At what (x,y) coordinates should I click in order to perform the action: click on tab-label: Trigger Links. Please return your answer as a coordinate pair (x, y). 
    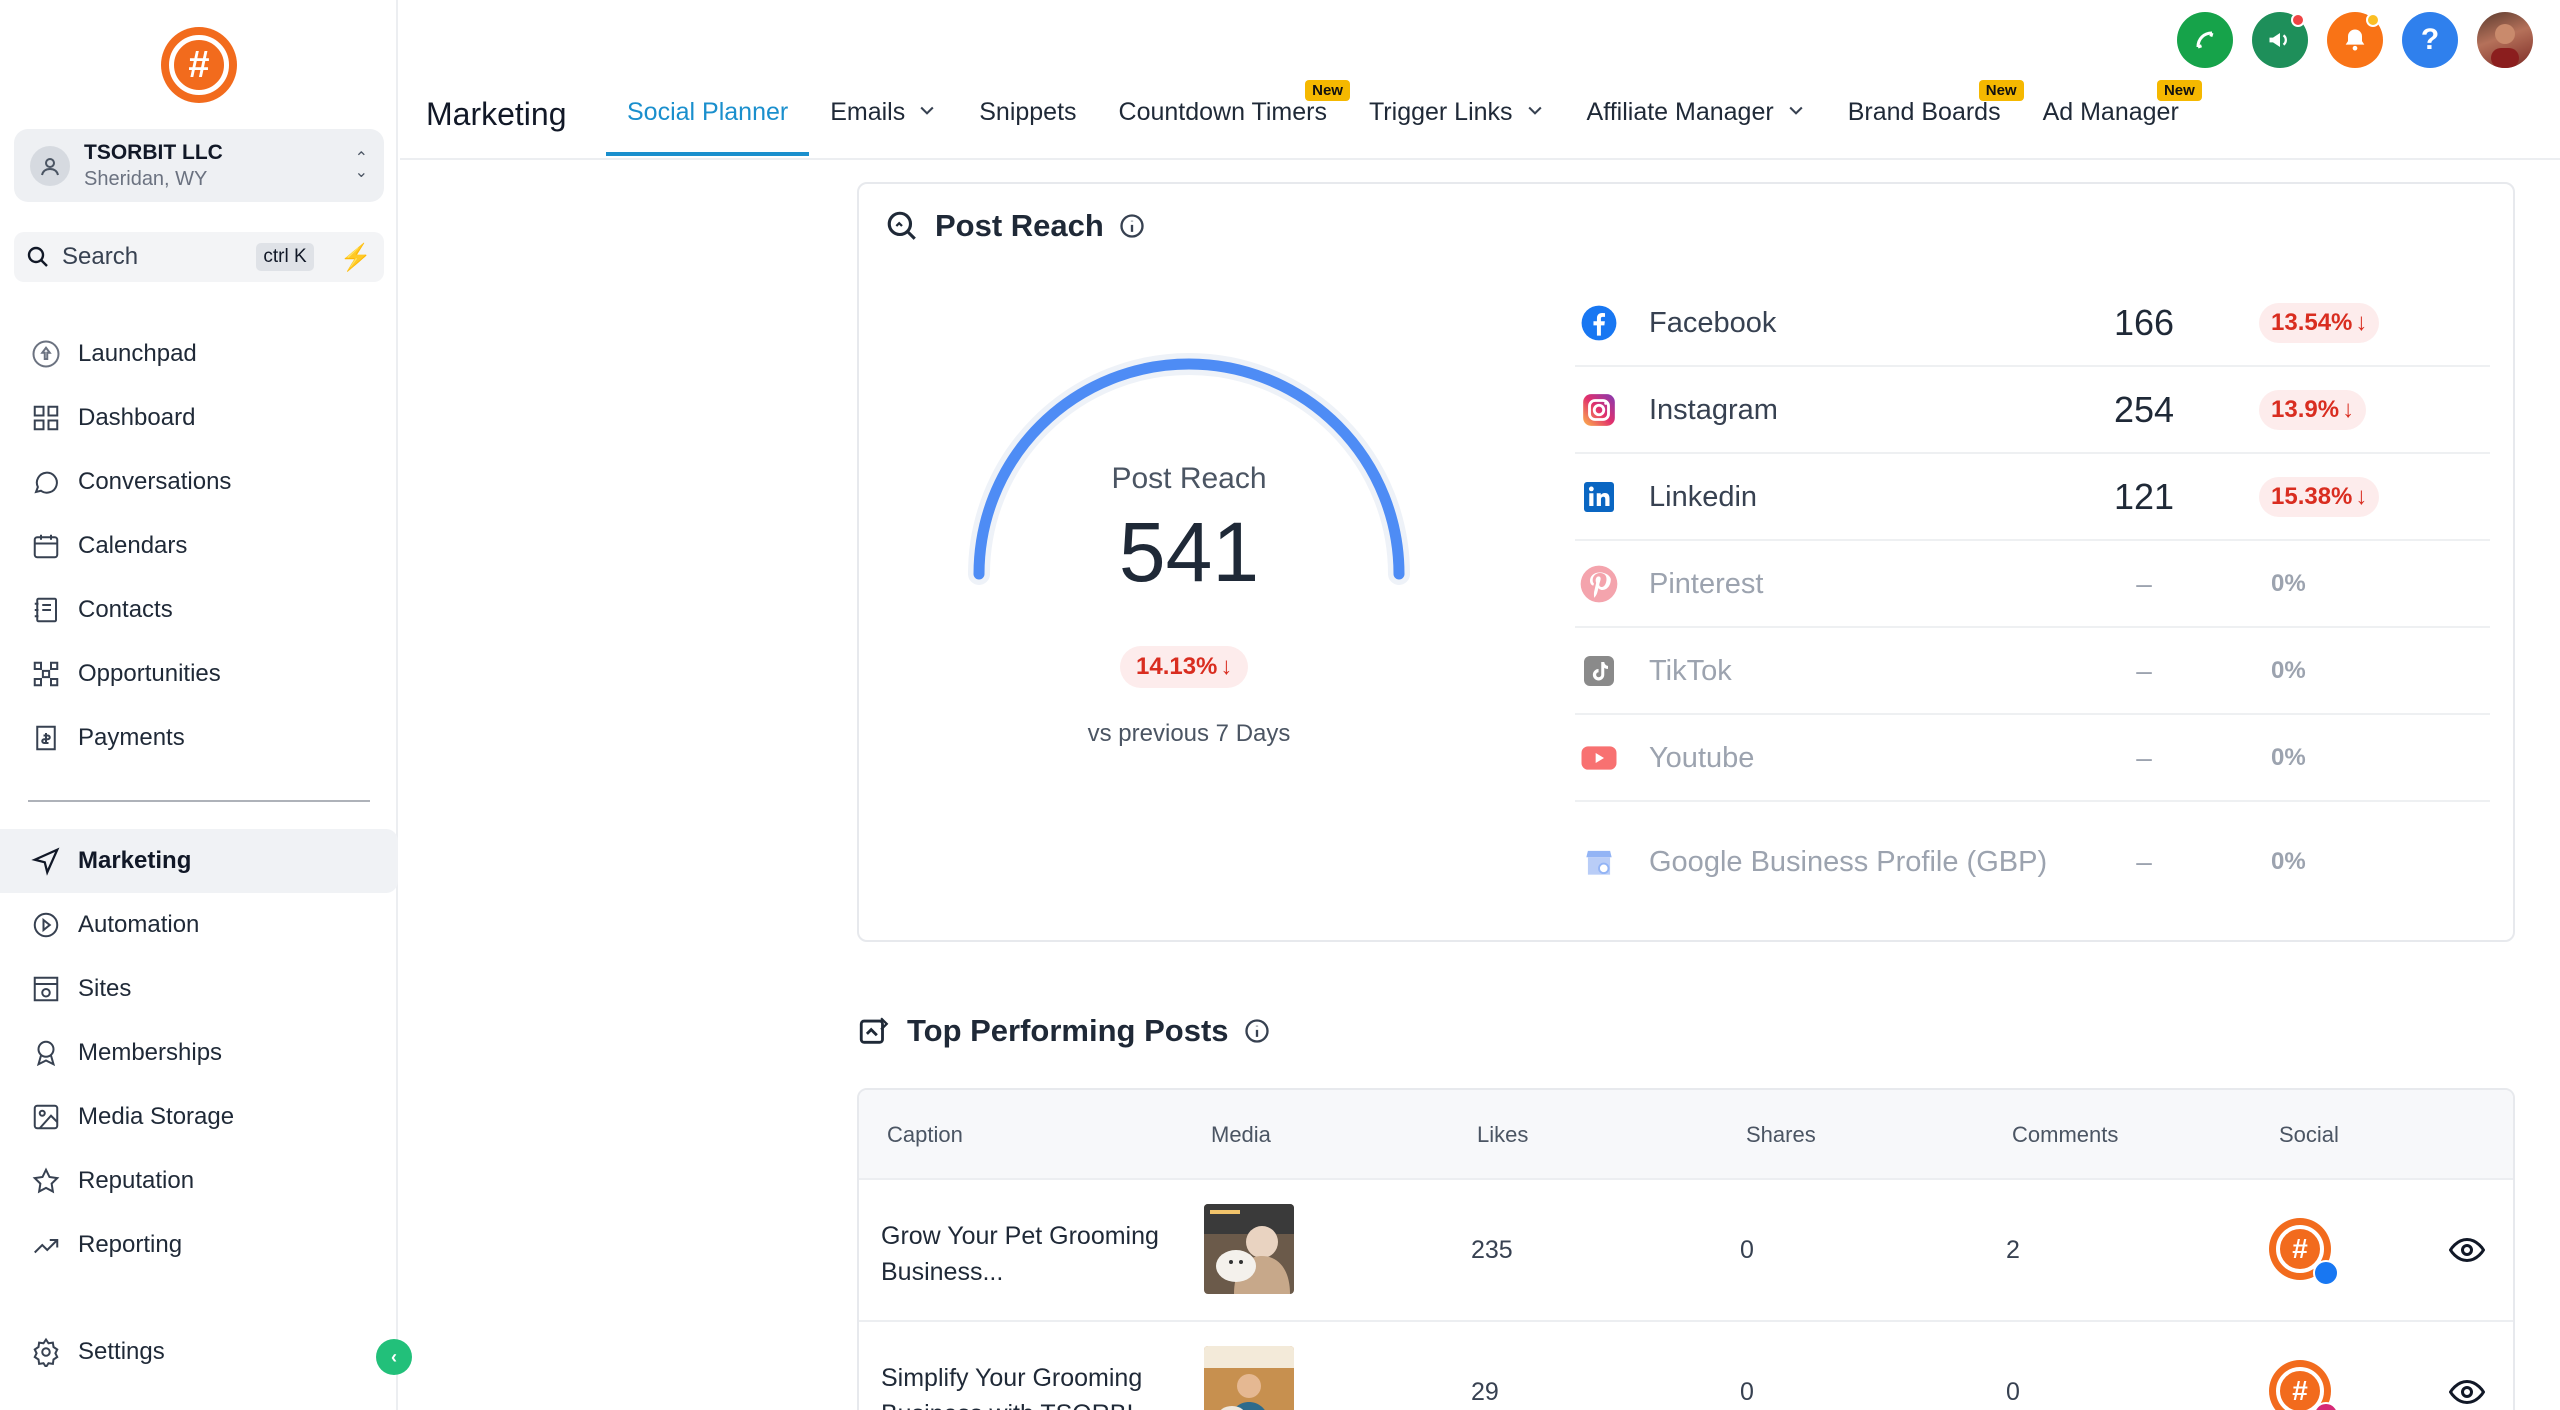
    Looking at the image, I should click on (1440, 112).